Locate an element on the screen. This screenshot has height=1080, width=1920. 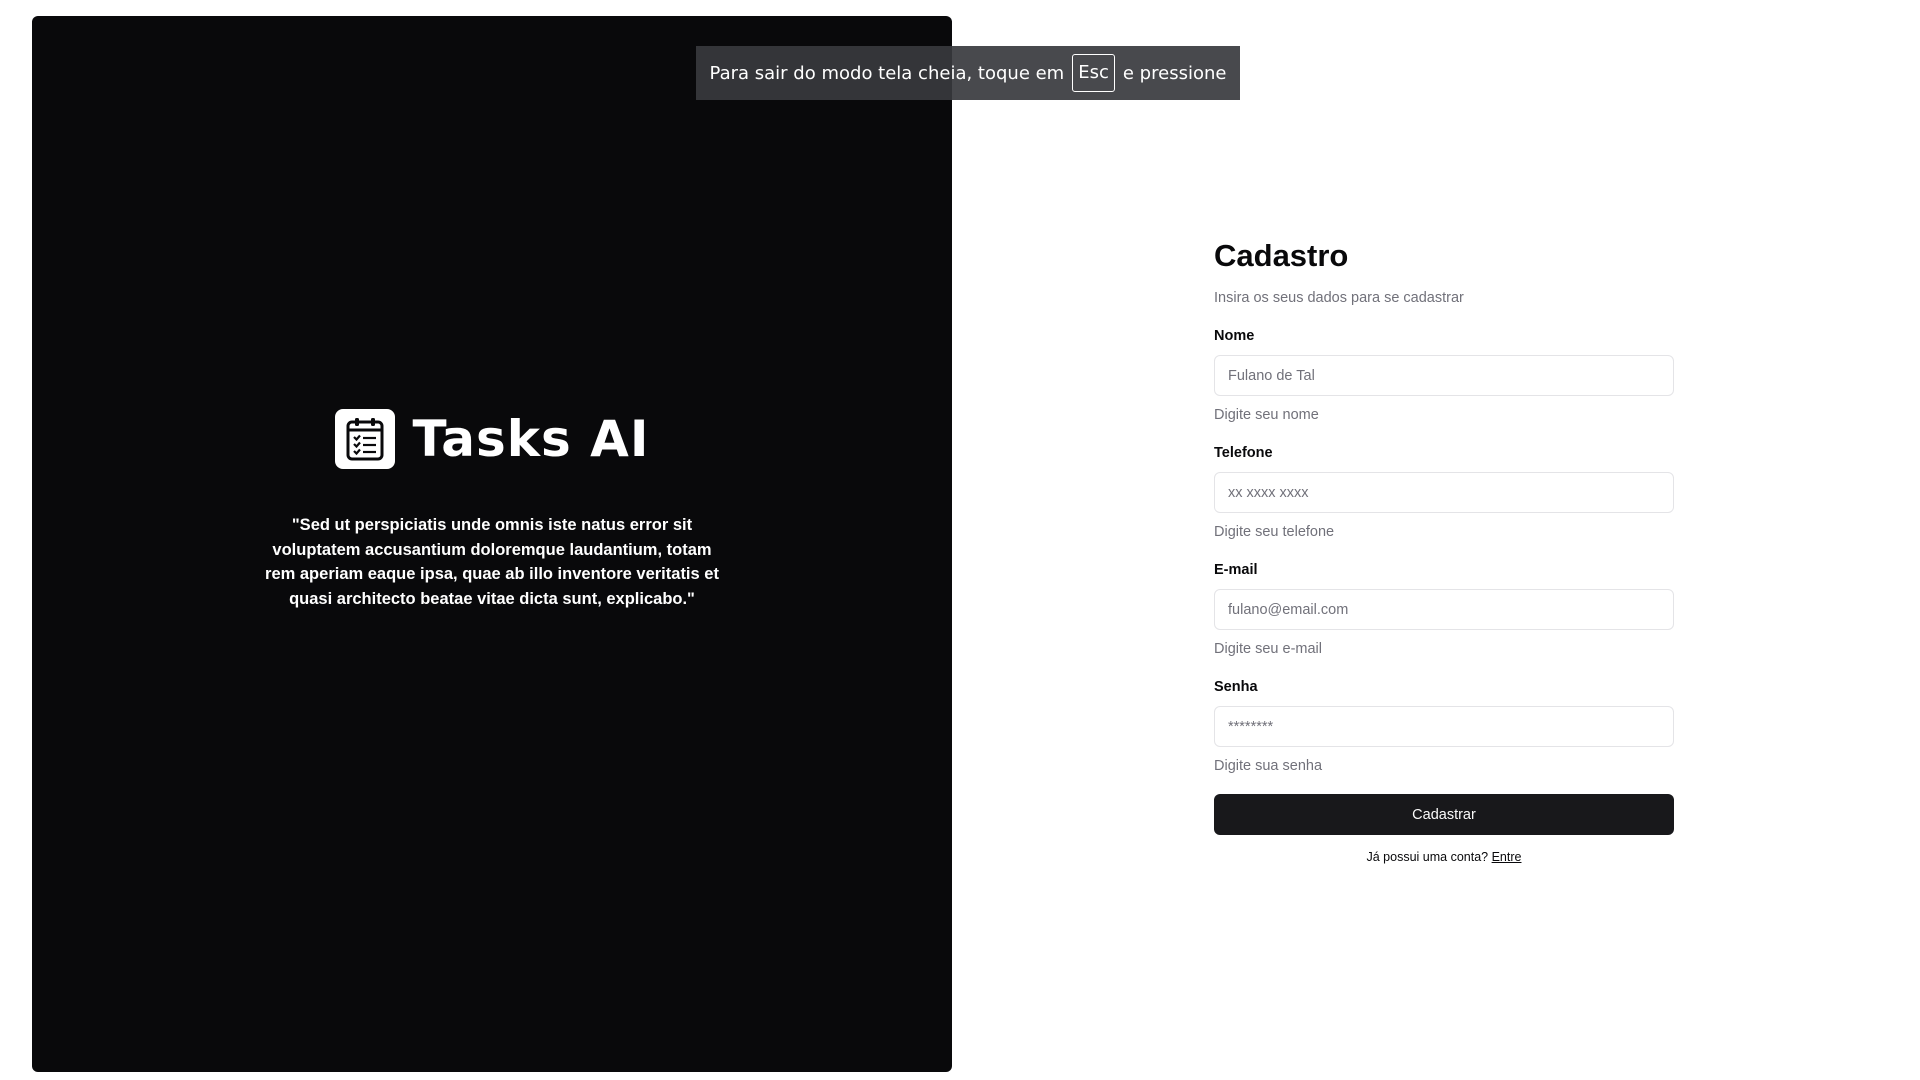
name-input is located at coordinates (1444, 375).